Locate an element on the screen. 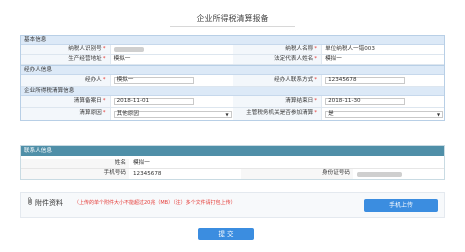  reason-select: 其他原因 ▼ is located at coordinates (172, 114).